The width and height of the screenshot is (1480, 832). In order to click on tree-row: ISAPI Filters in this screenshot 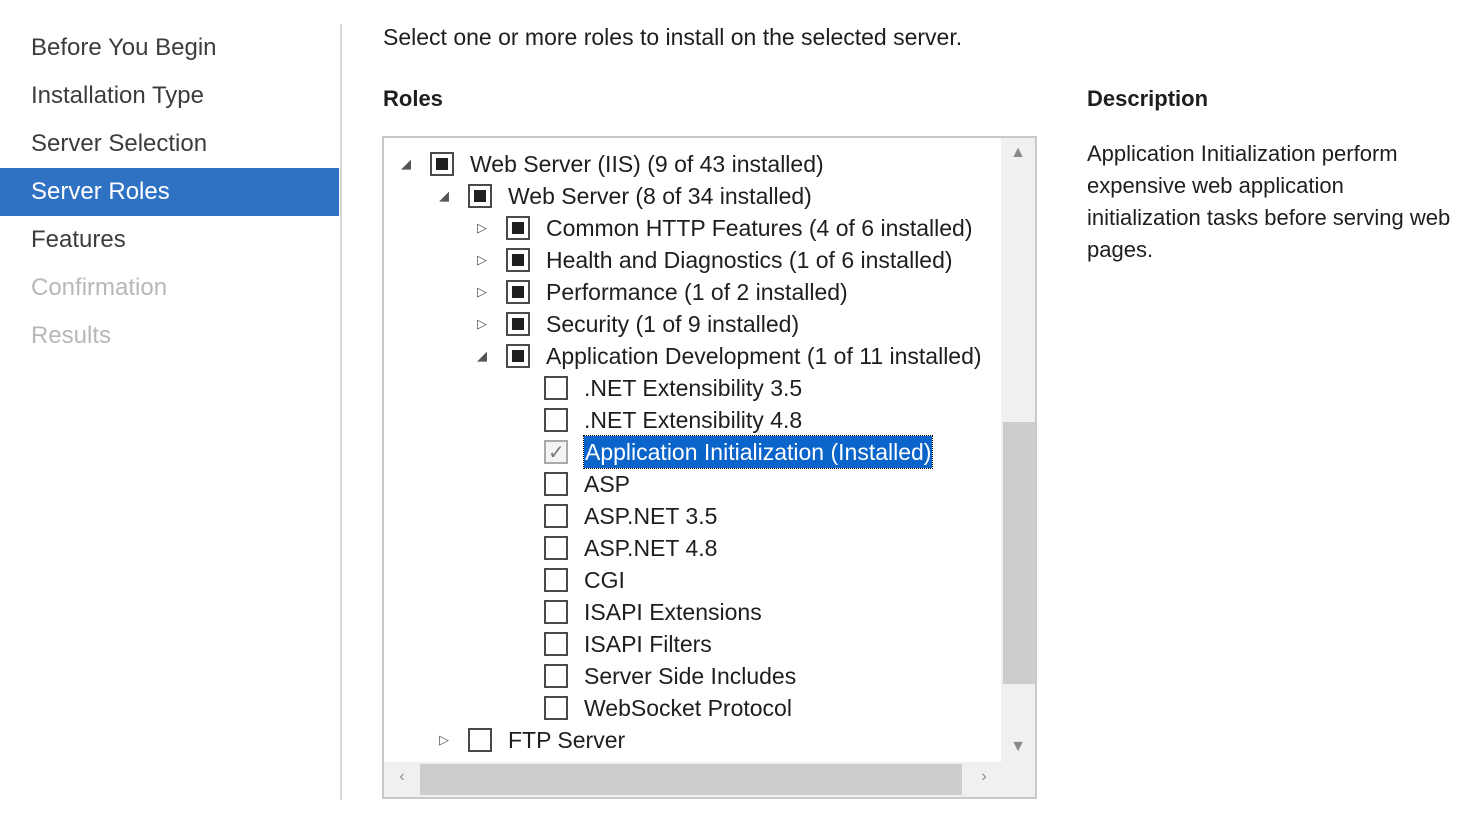, I will do `click(693, 644)`.